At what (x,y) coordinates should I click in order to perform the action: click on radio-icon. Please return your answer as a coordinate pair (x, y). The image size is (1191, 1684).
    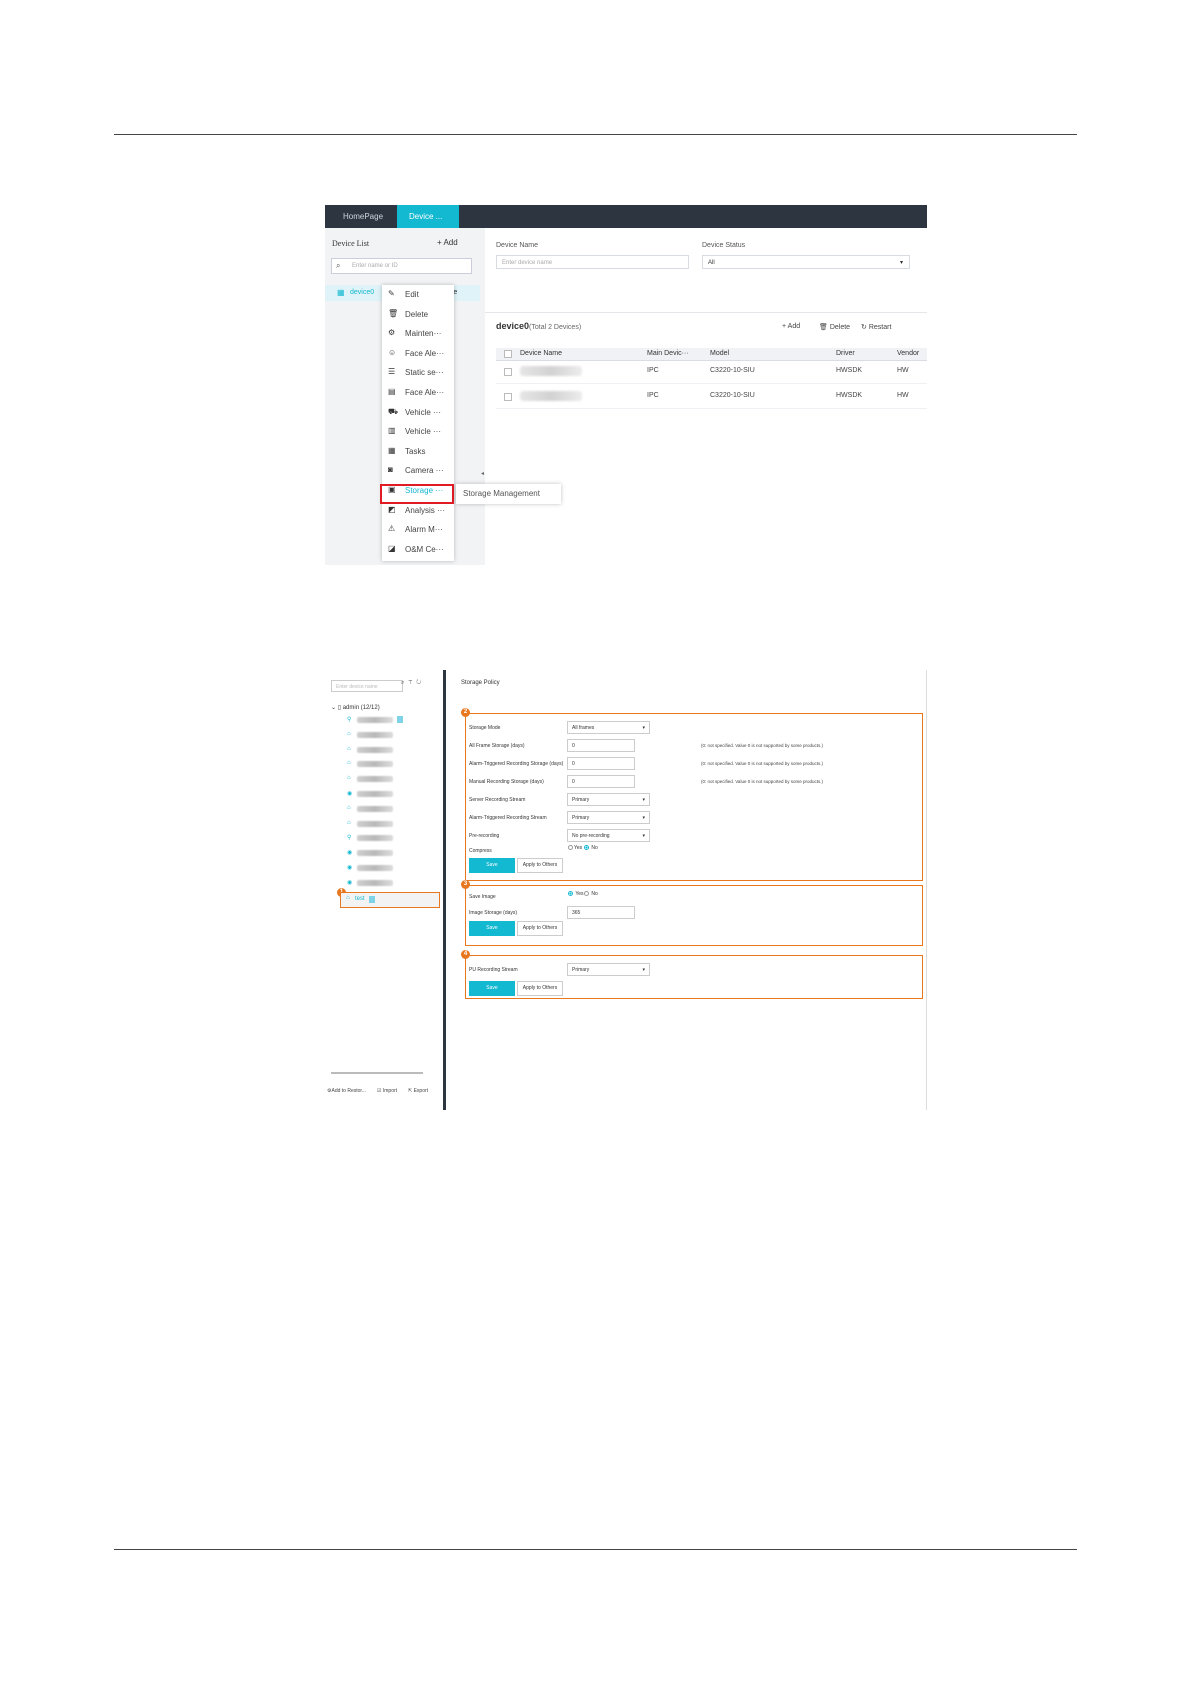
    Looking at the image, I should click on (586, 894).